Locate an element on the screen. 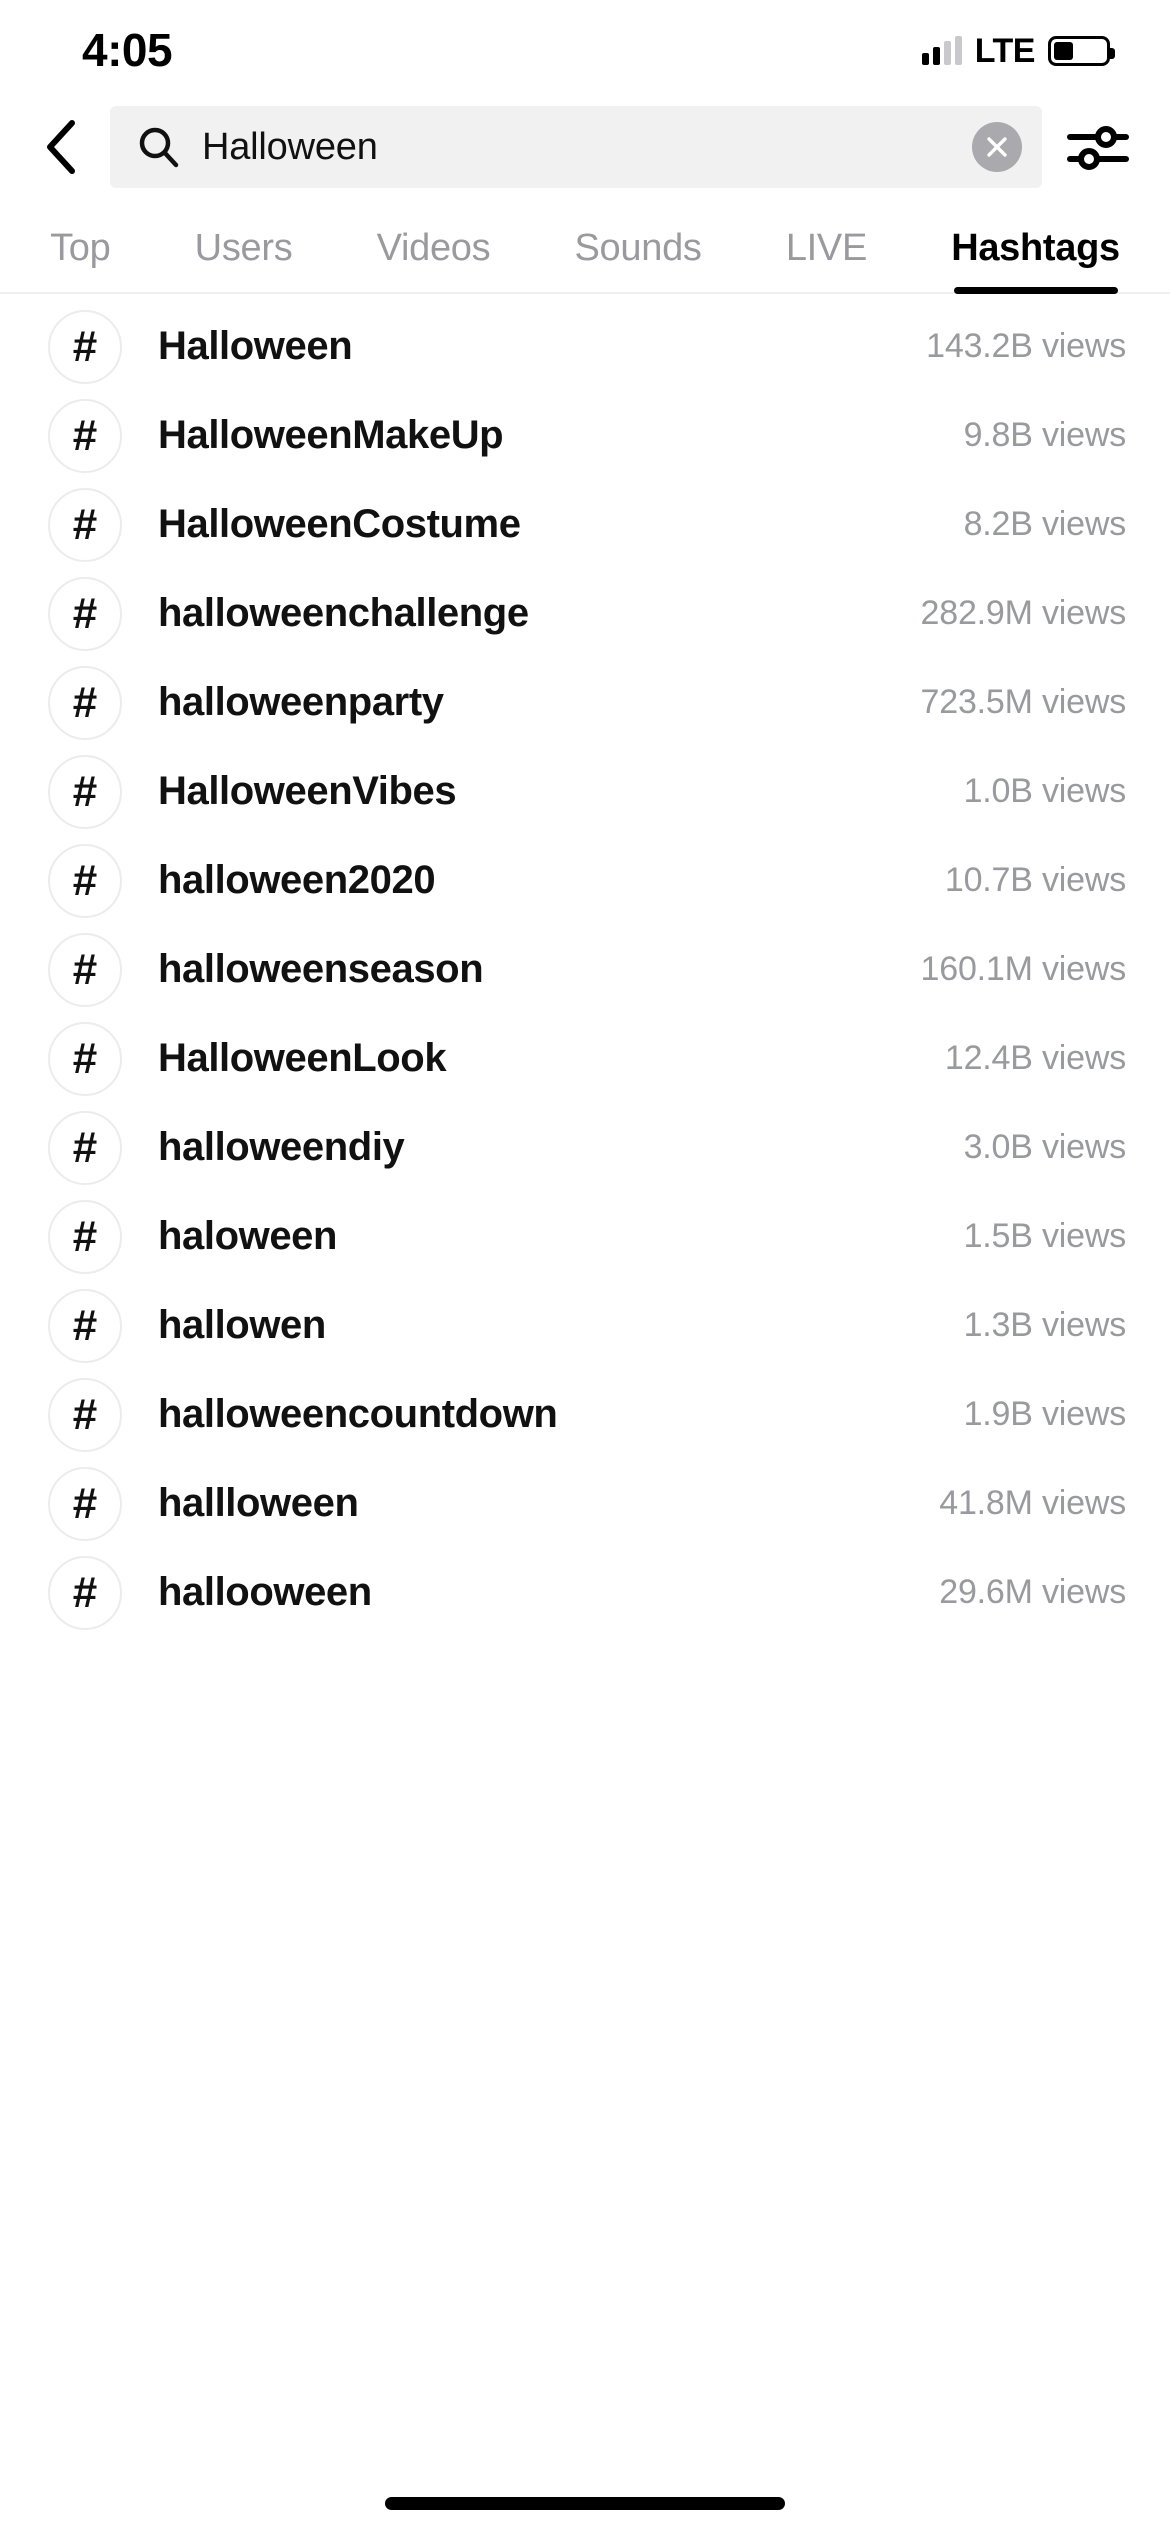 The width and height of the screenshot is (1170, 2532). hashtag-views: 10.7B views is located at coordinates (1035, 880).